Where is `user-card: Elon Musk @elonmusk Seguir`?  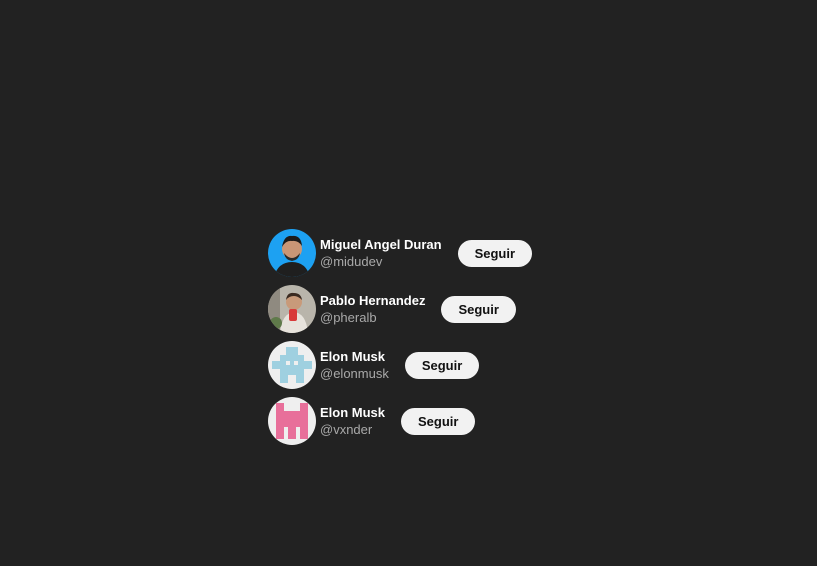
user-card: Elon Musk @elonmusk Seguir is located at coordinates (408, 365).